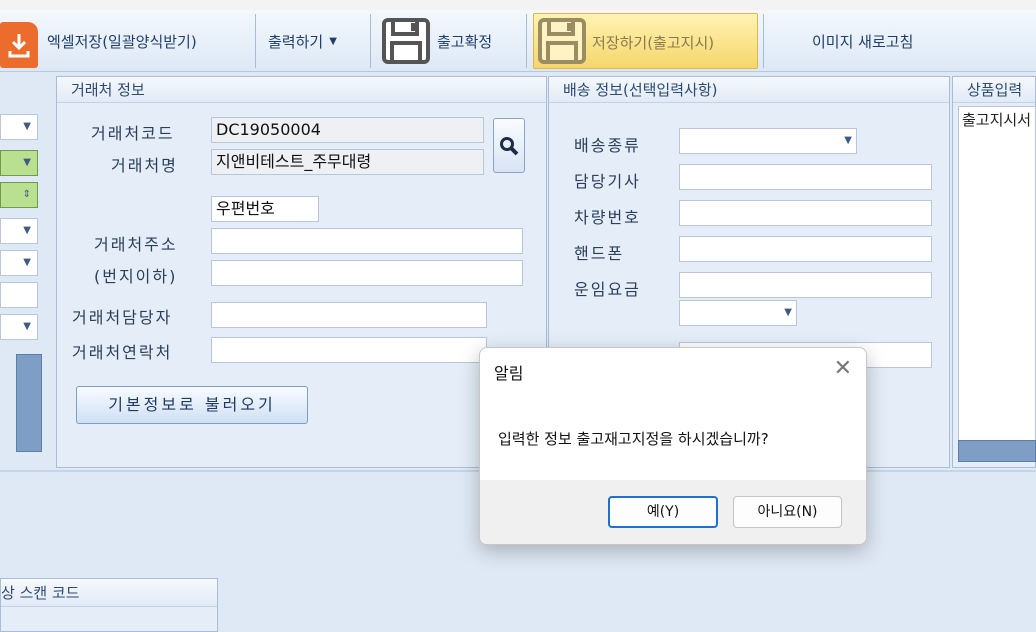 The width and height of the screenshot is (1036, 632). I want to click on print-button: 출력하기 ▼, so click(314, 41).